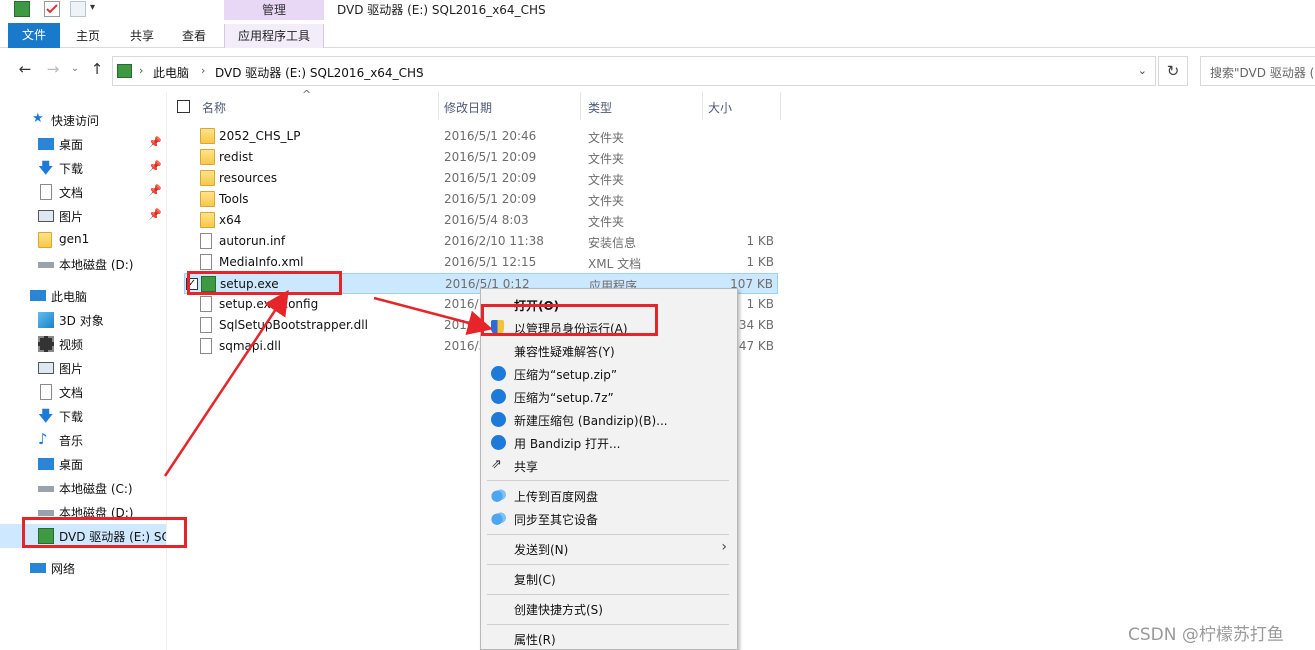 This screenshot has width=1315, height=650. Describe the element at coordinates (1206, 635) in the screenshot. I see `watermark: CSDN @柠檬苏打鱼` at that location.